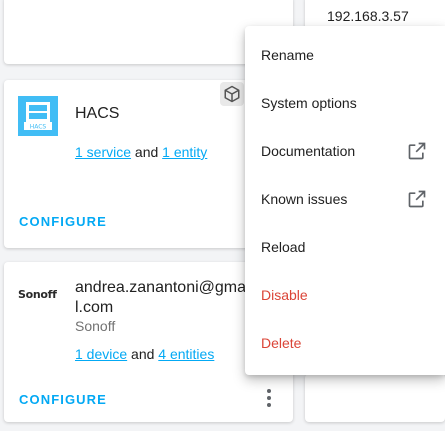 This screenshot has height=431, width=445. Describe the element at coordinates (283, 247) in the screenshot. I see `menu-item-label: Reload` at that location.